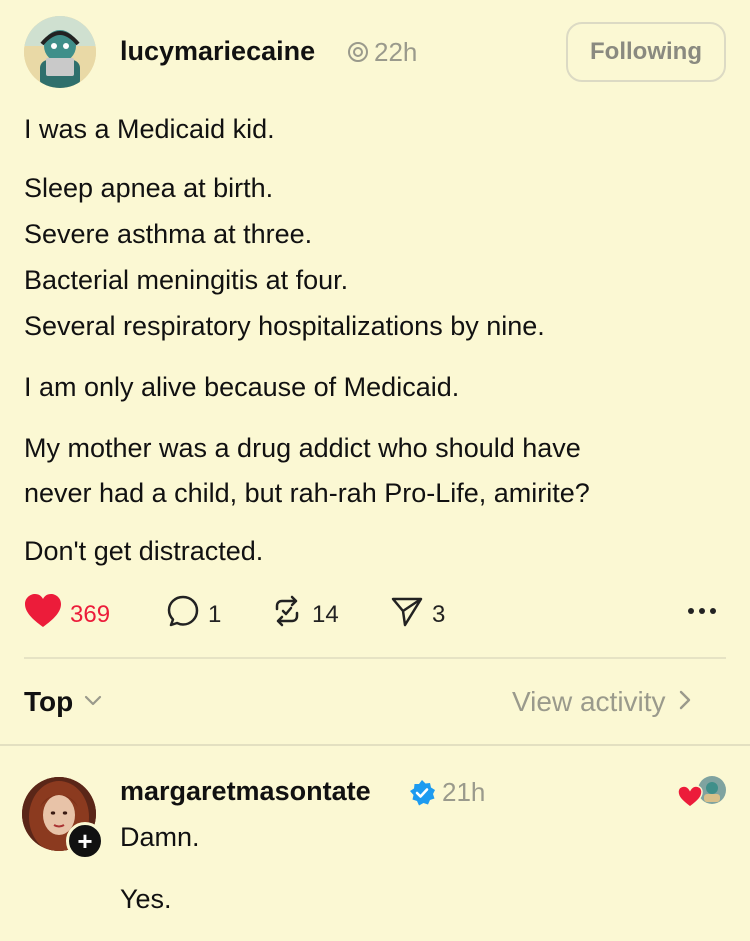  What do you see at coordinates (439, 614) in the screenshot?
I see `share-count: 3` at bounding box center [439, 614].